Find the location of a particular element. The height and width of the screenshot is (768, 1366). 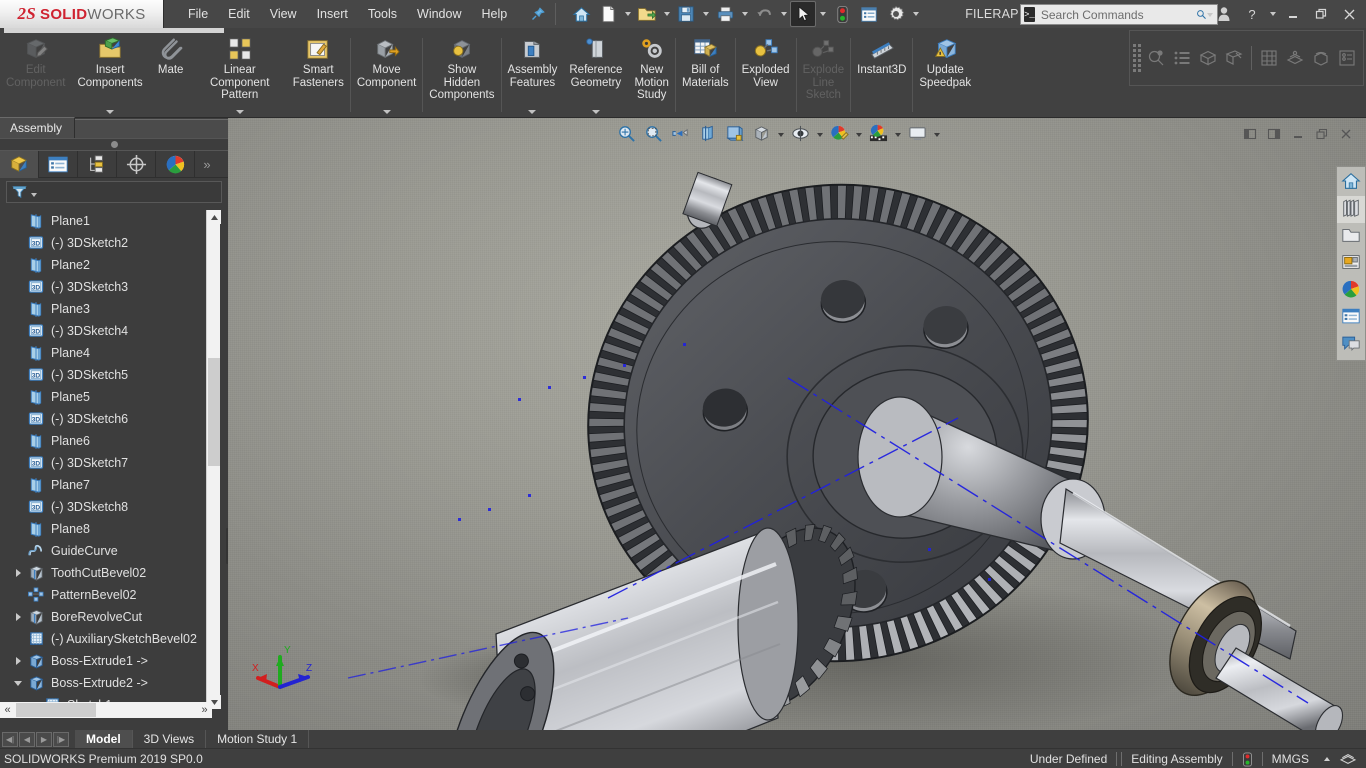

isometric-block-icon is located at coordinates (1208, 58).